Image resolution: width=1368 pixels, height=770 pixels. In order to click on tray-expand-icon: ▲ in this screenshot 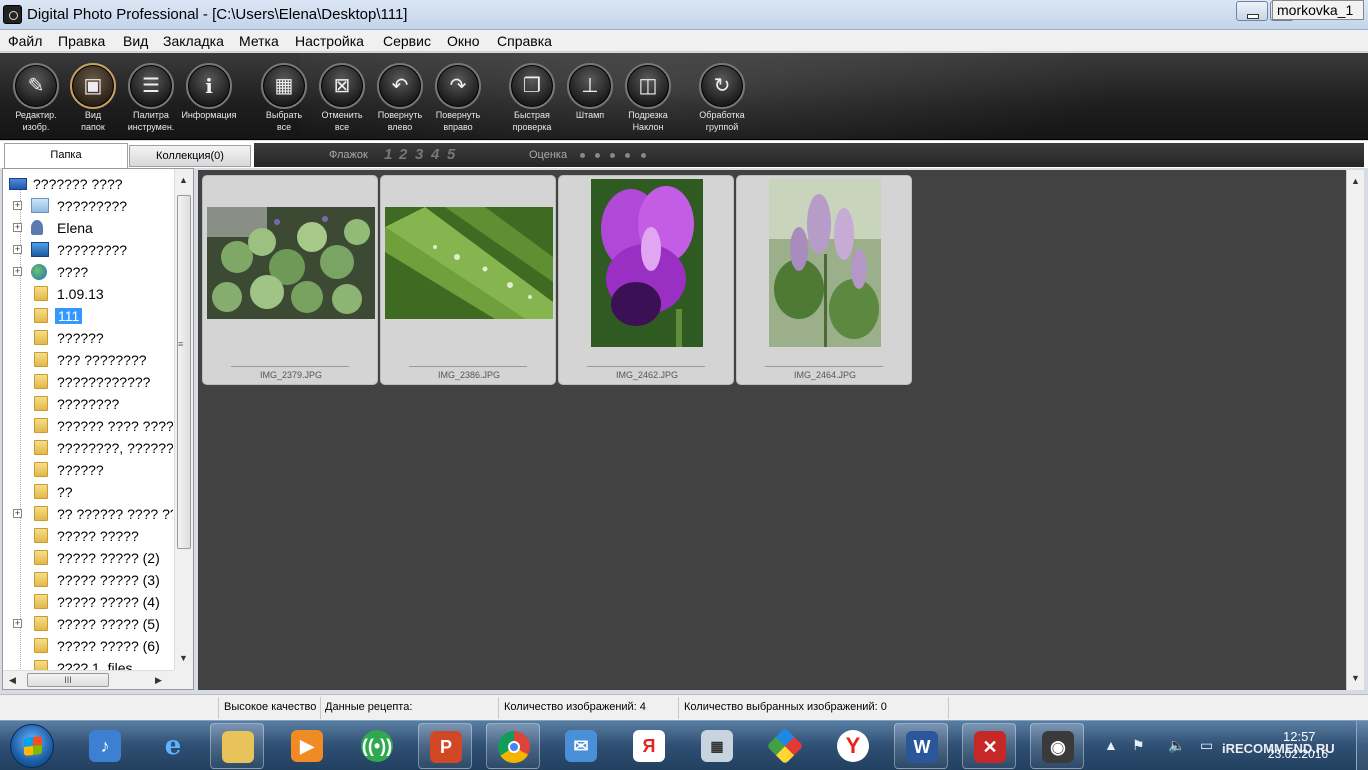, I will do `click(1111, 745)`.